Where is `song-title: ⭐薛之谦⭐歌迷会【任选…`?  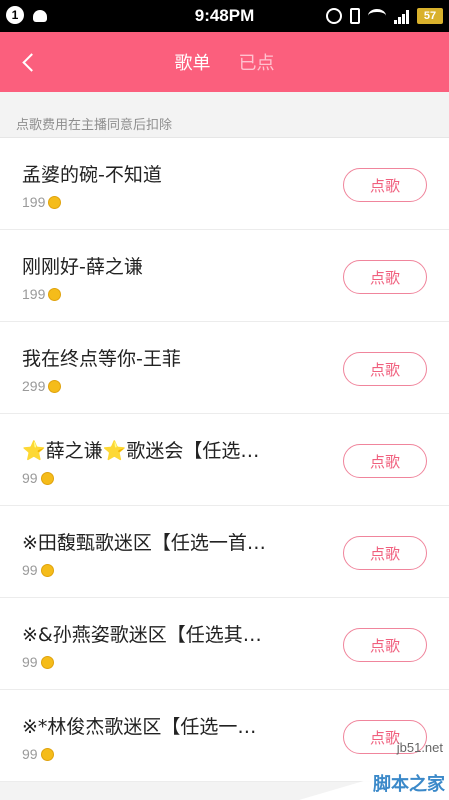
song-title: ⭐薛之谦⭐歌迷会【任选… is located at coordinates (141, 451).